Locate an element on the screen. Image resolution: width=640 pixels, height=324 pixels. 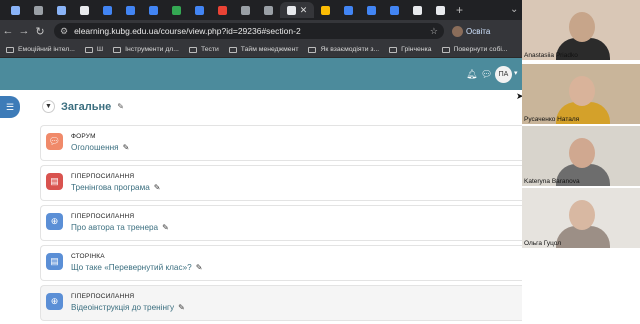
activity-link: Оголошення ✎ is located at coordinates (100, 147).